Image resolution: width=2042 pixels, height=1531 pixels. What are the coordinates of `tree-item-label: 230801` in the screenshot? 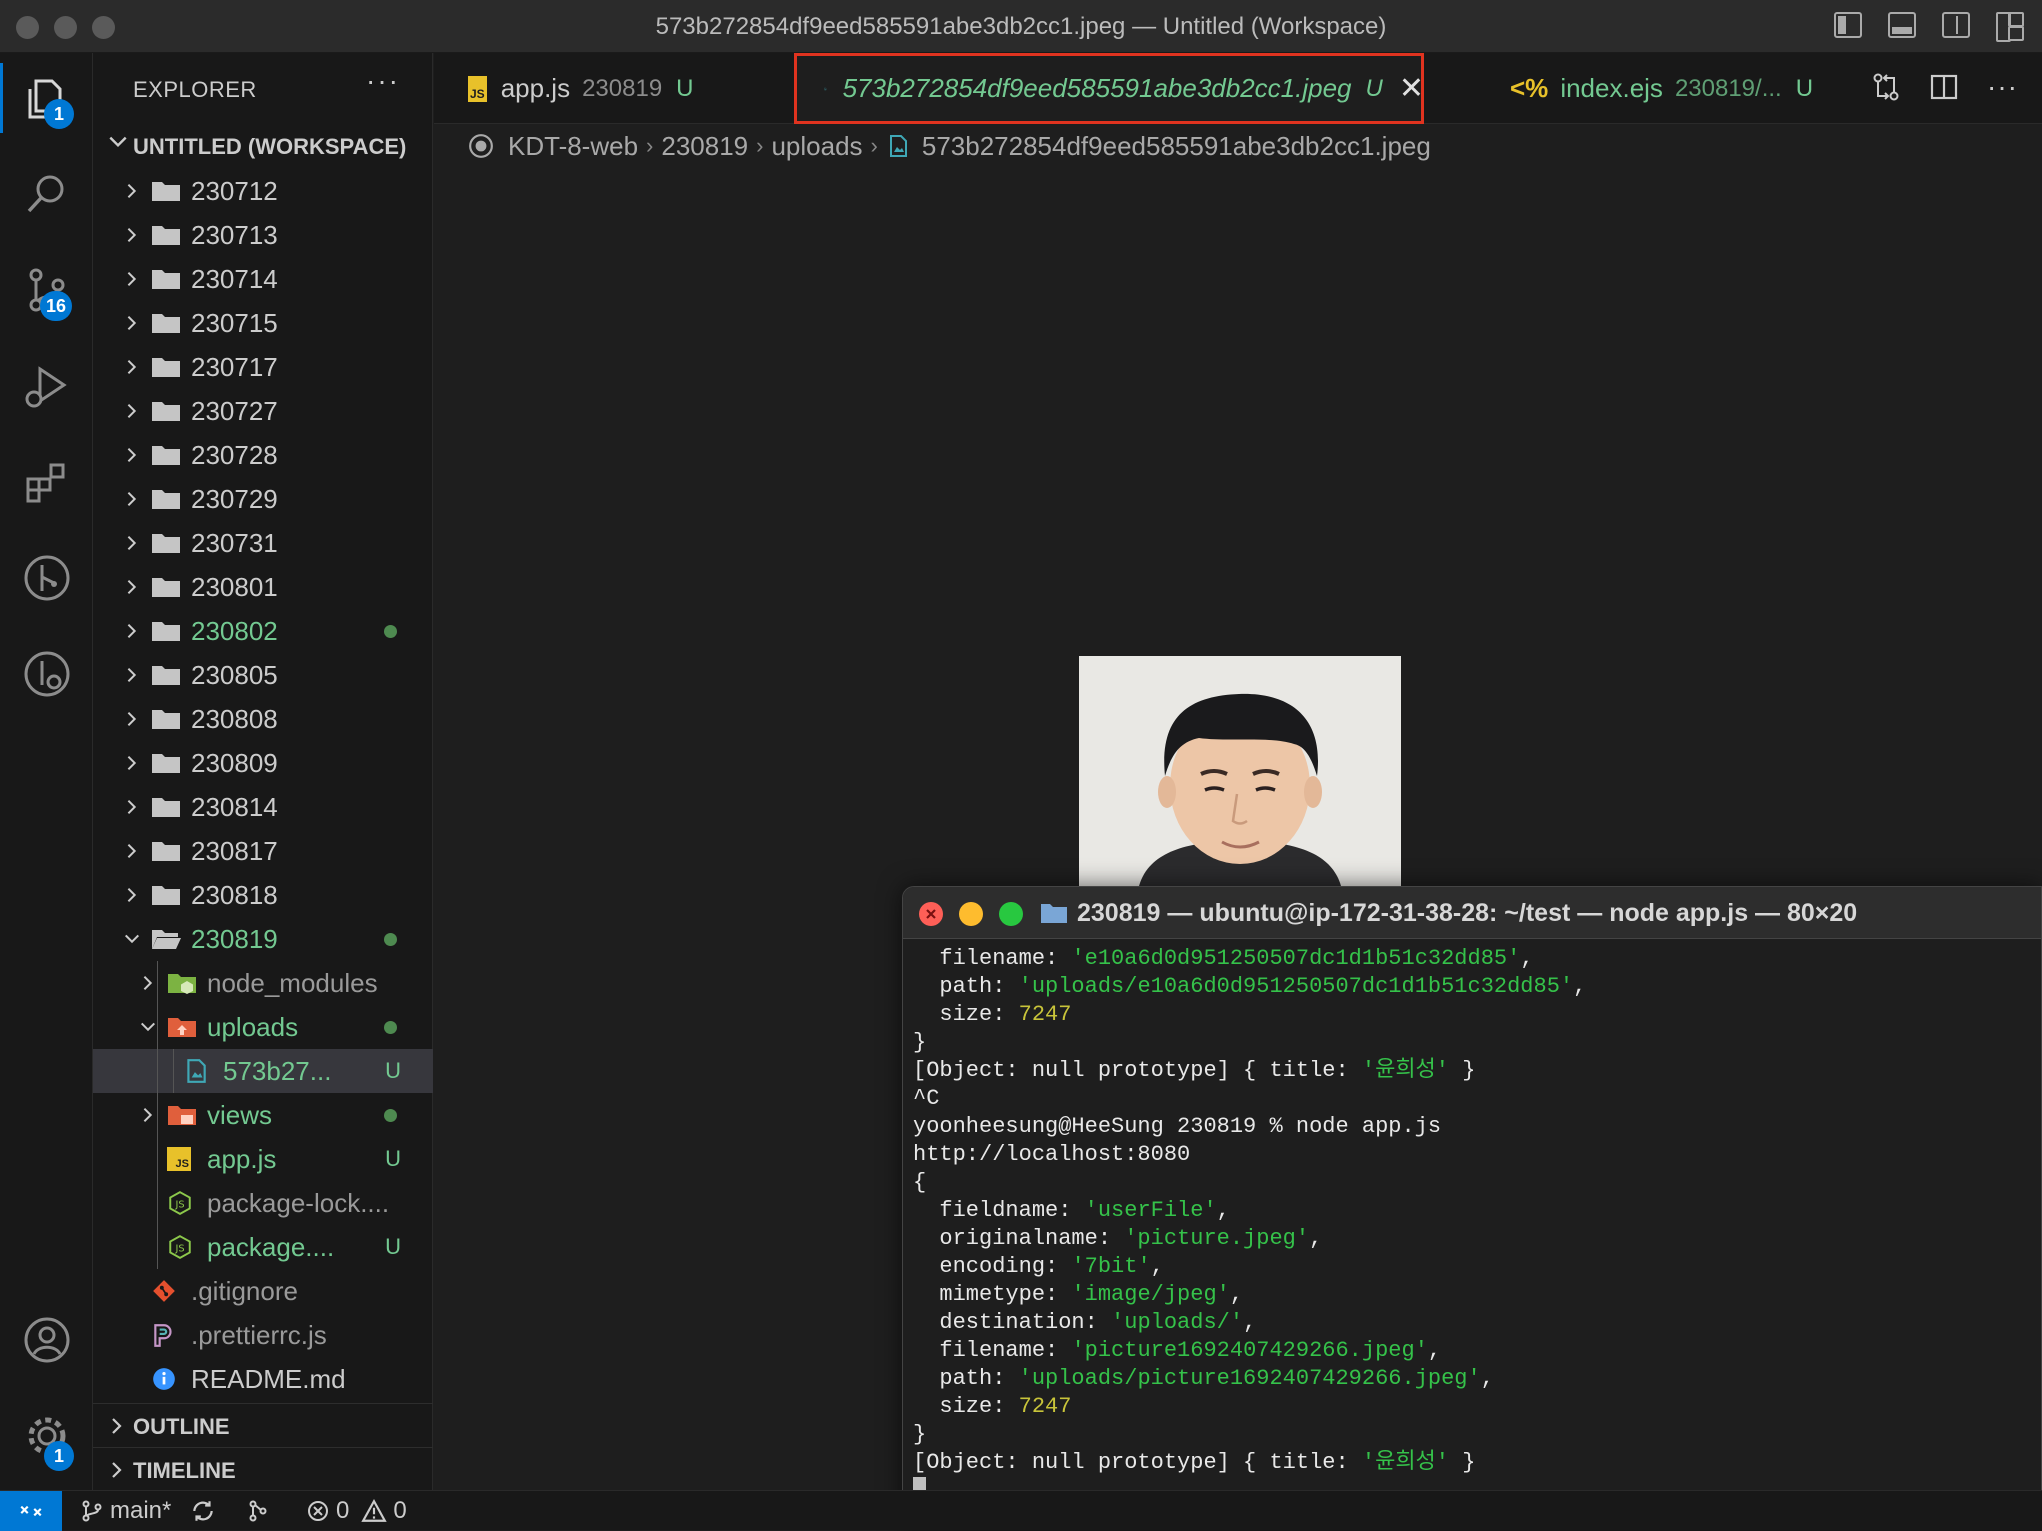 It's located at (234, 587).